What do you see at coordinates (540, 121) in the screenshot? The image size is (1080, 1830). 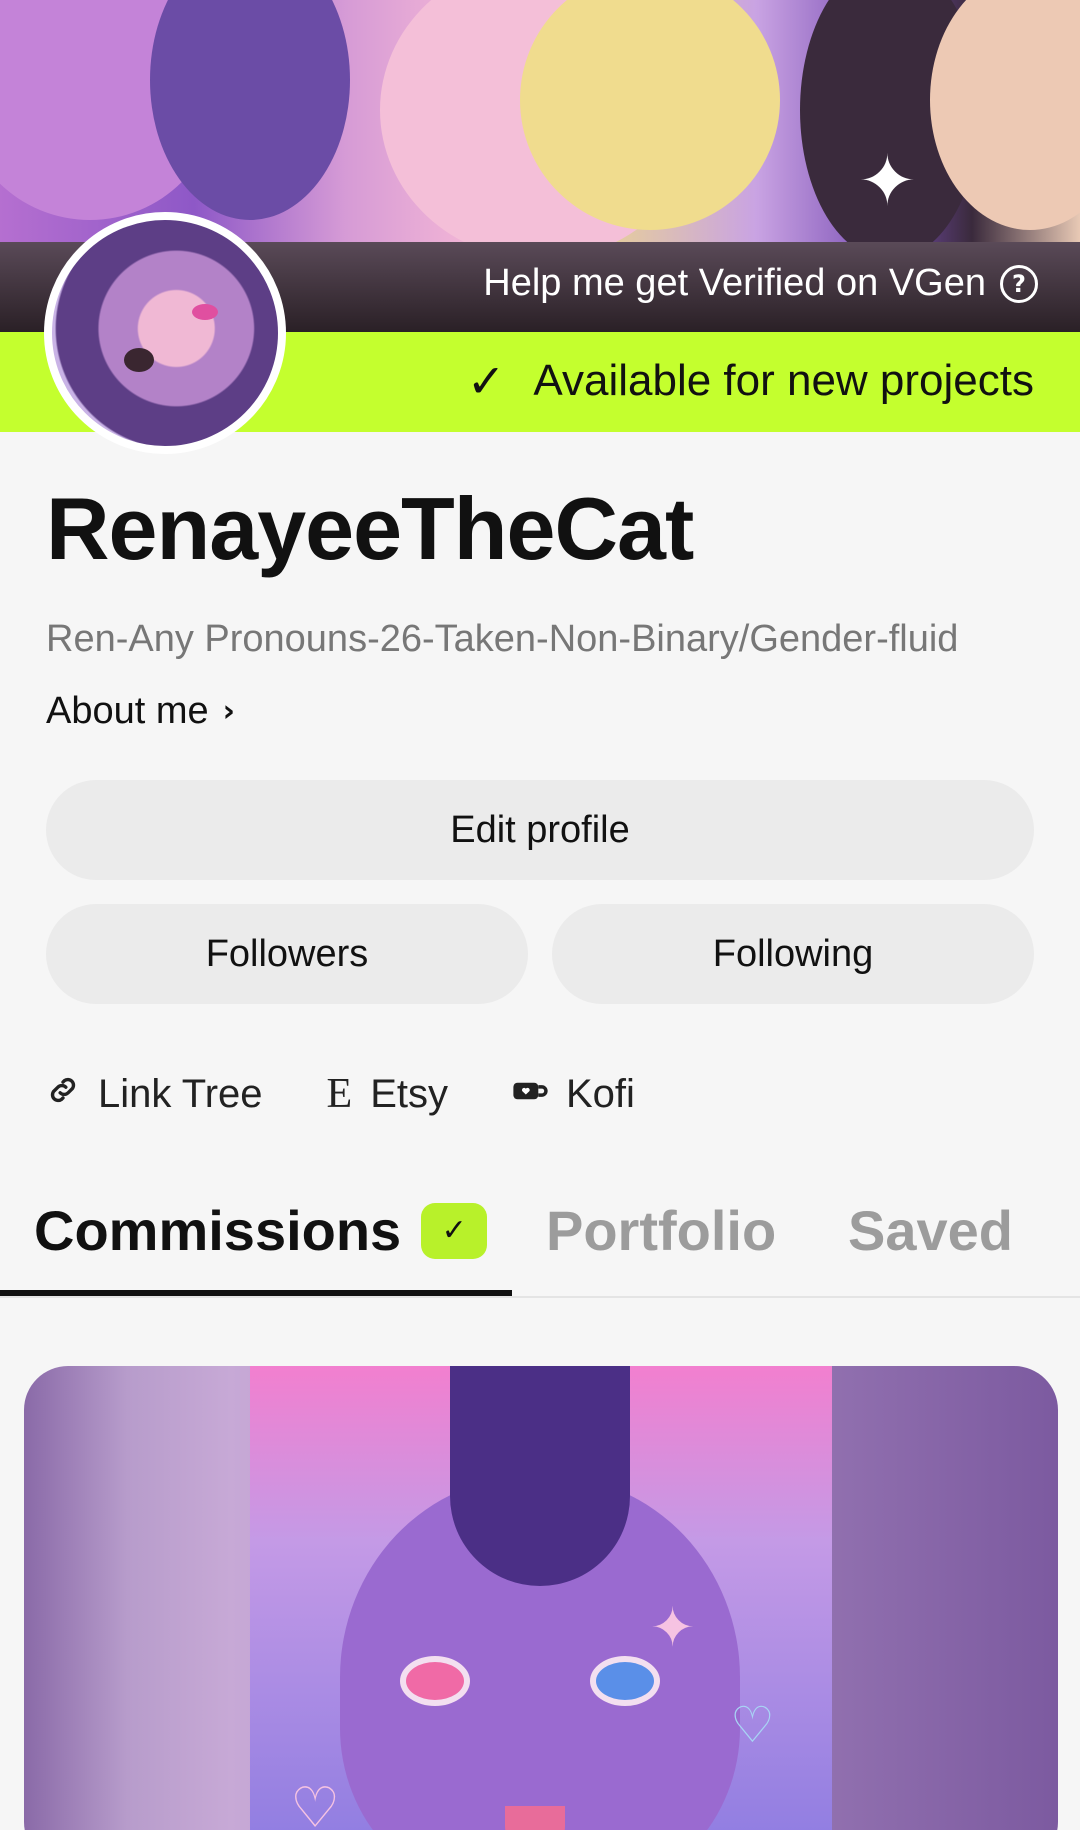 I see `profile-banner-image: ✦` at bounding box center [540, 121].